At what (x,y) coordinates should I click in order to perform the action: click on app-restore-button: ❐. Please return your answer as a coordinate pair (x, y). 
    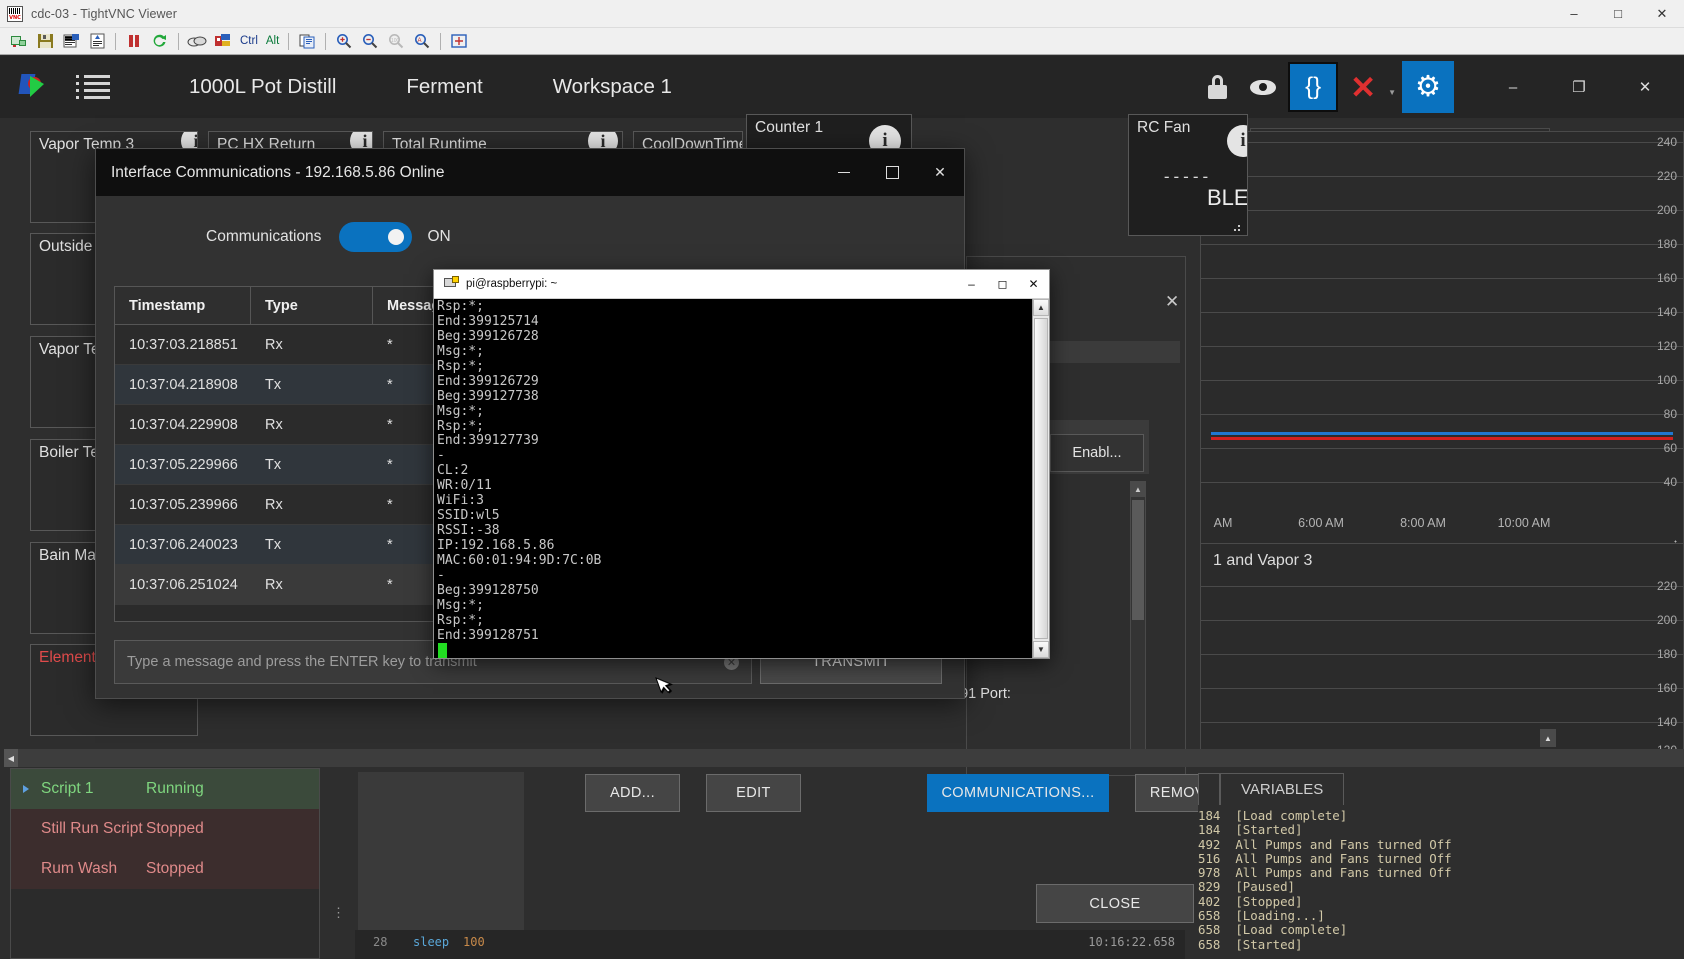
    Looking at the image, I should click on (1579, 87).